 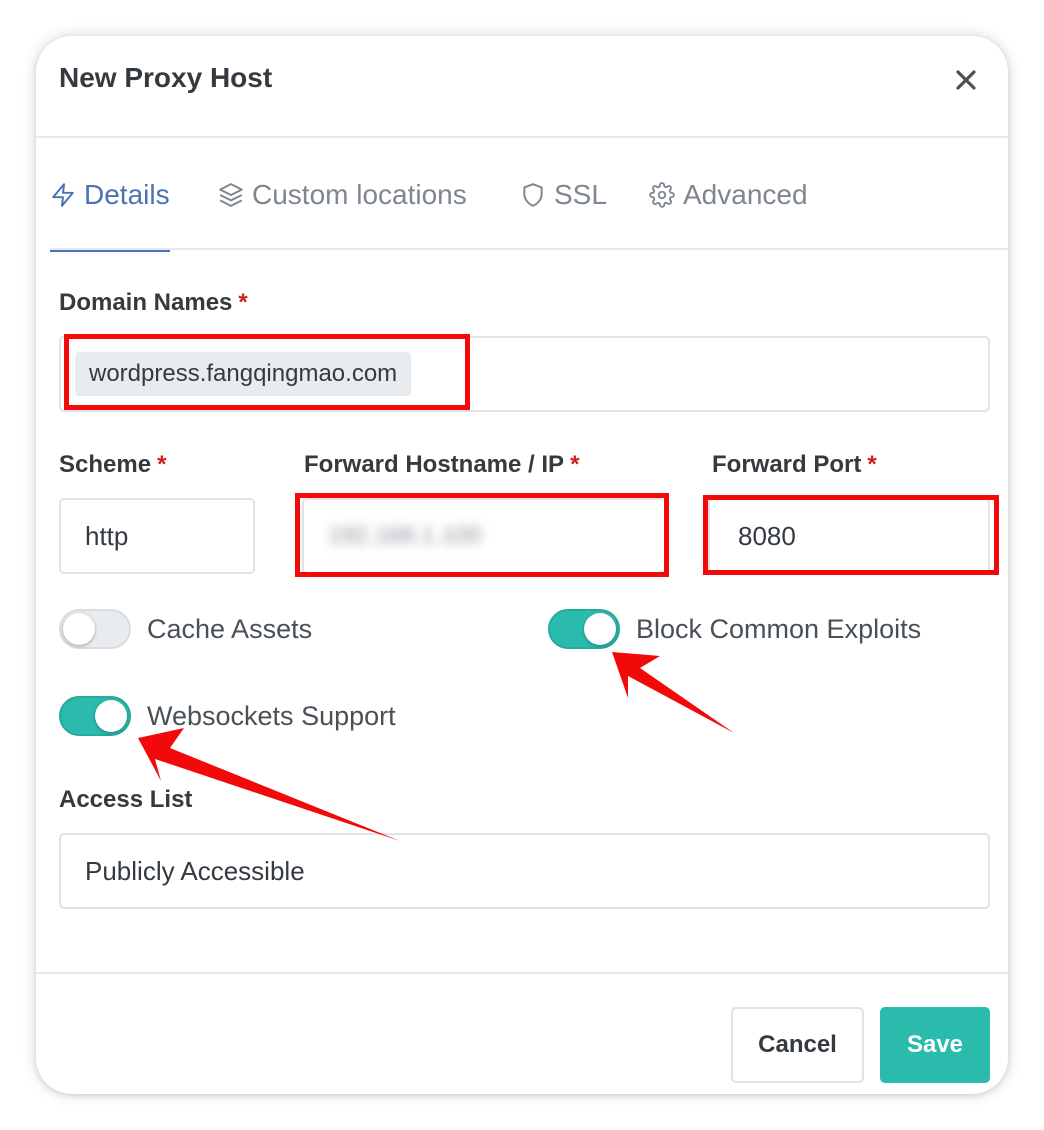 I want to click on forward-hostname-label: Forward Hostname / IP *, so click(x=441, y=465).